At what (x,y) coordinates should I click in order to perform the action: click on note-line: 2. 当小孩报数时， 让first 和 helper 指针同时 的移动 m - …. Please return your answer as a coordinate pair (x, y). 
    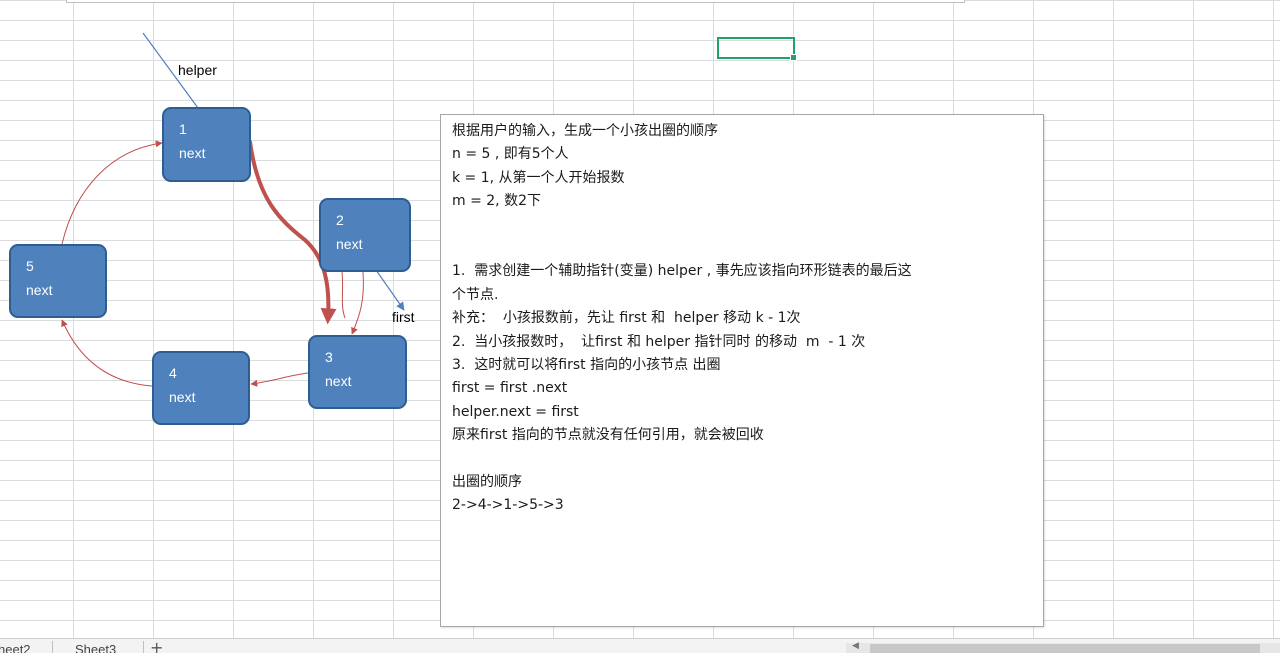
    Looking at the image, I should click on (659, 341).